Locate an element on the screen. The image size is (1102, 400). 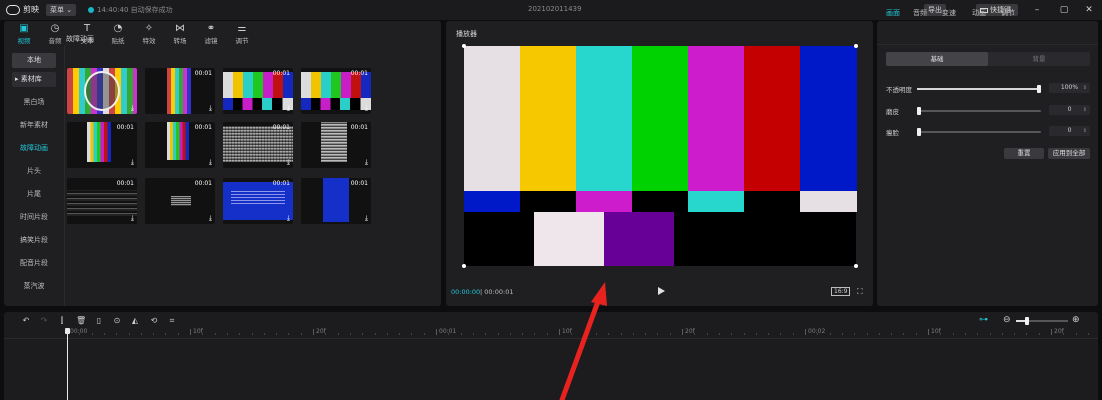
tab-sticker: ◔ 贴纸 is located at coordinates (118, 34).